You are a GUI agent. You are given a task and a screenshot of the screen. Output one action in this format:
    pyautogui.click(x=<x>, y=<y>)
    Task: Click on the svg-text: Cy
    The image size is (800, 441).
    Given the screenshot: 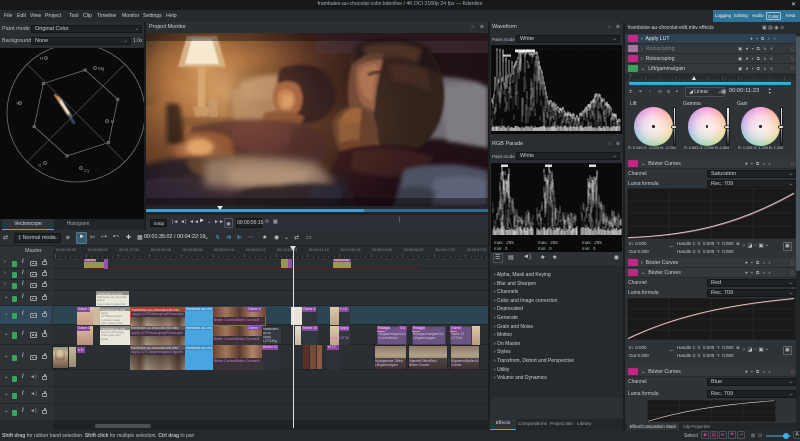 What is the action you would take?
    pyautogui.click(x=87, y=170)
    